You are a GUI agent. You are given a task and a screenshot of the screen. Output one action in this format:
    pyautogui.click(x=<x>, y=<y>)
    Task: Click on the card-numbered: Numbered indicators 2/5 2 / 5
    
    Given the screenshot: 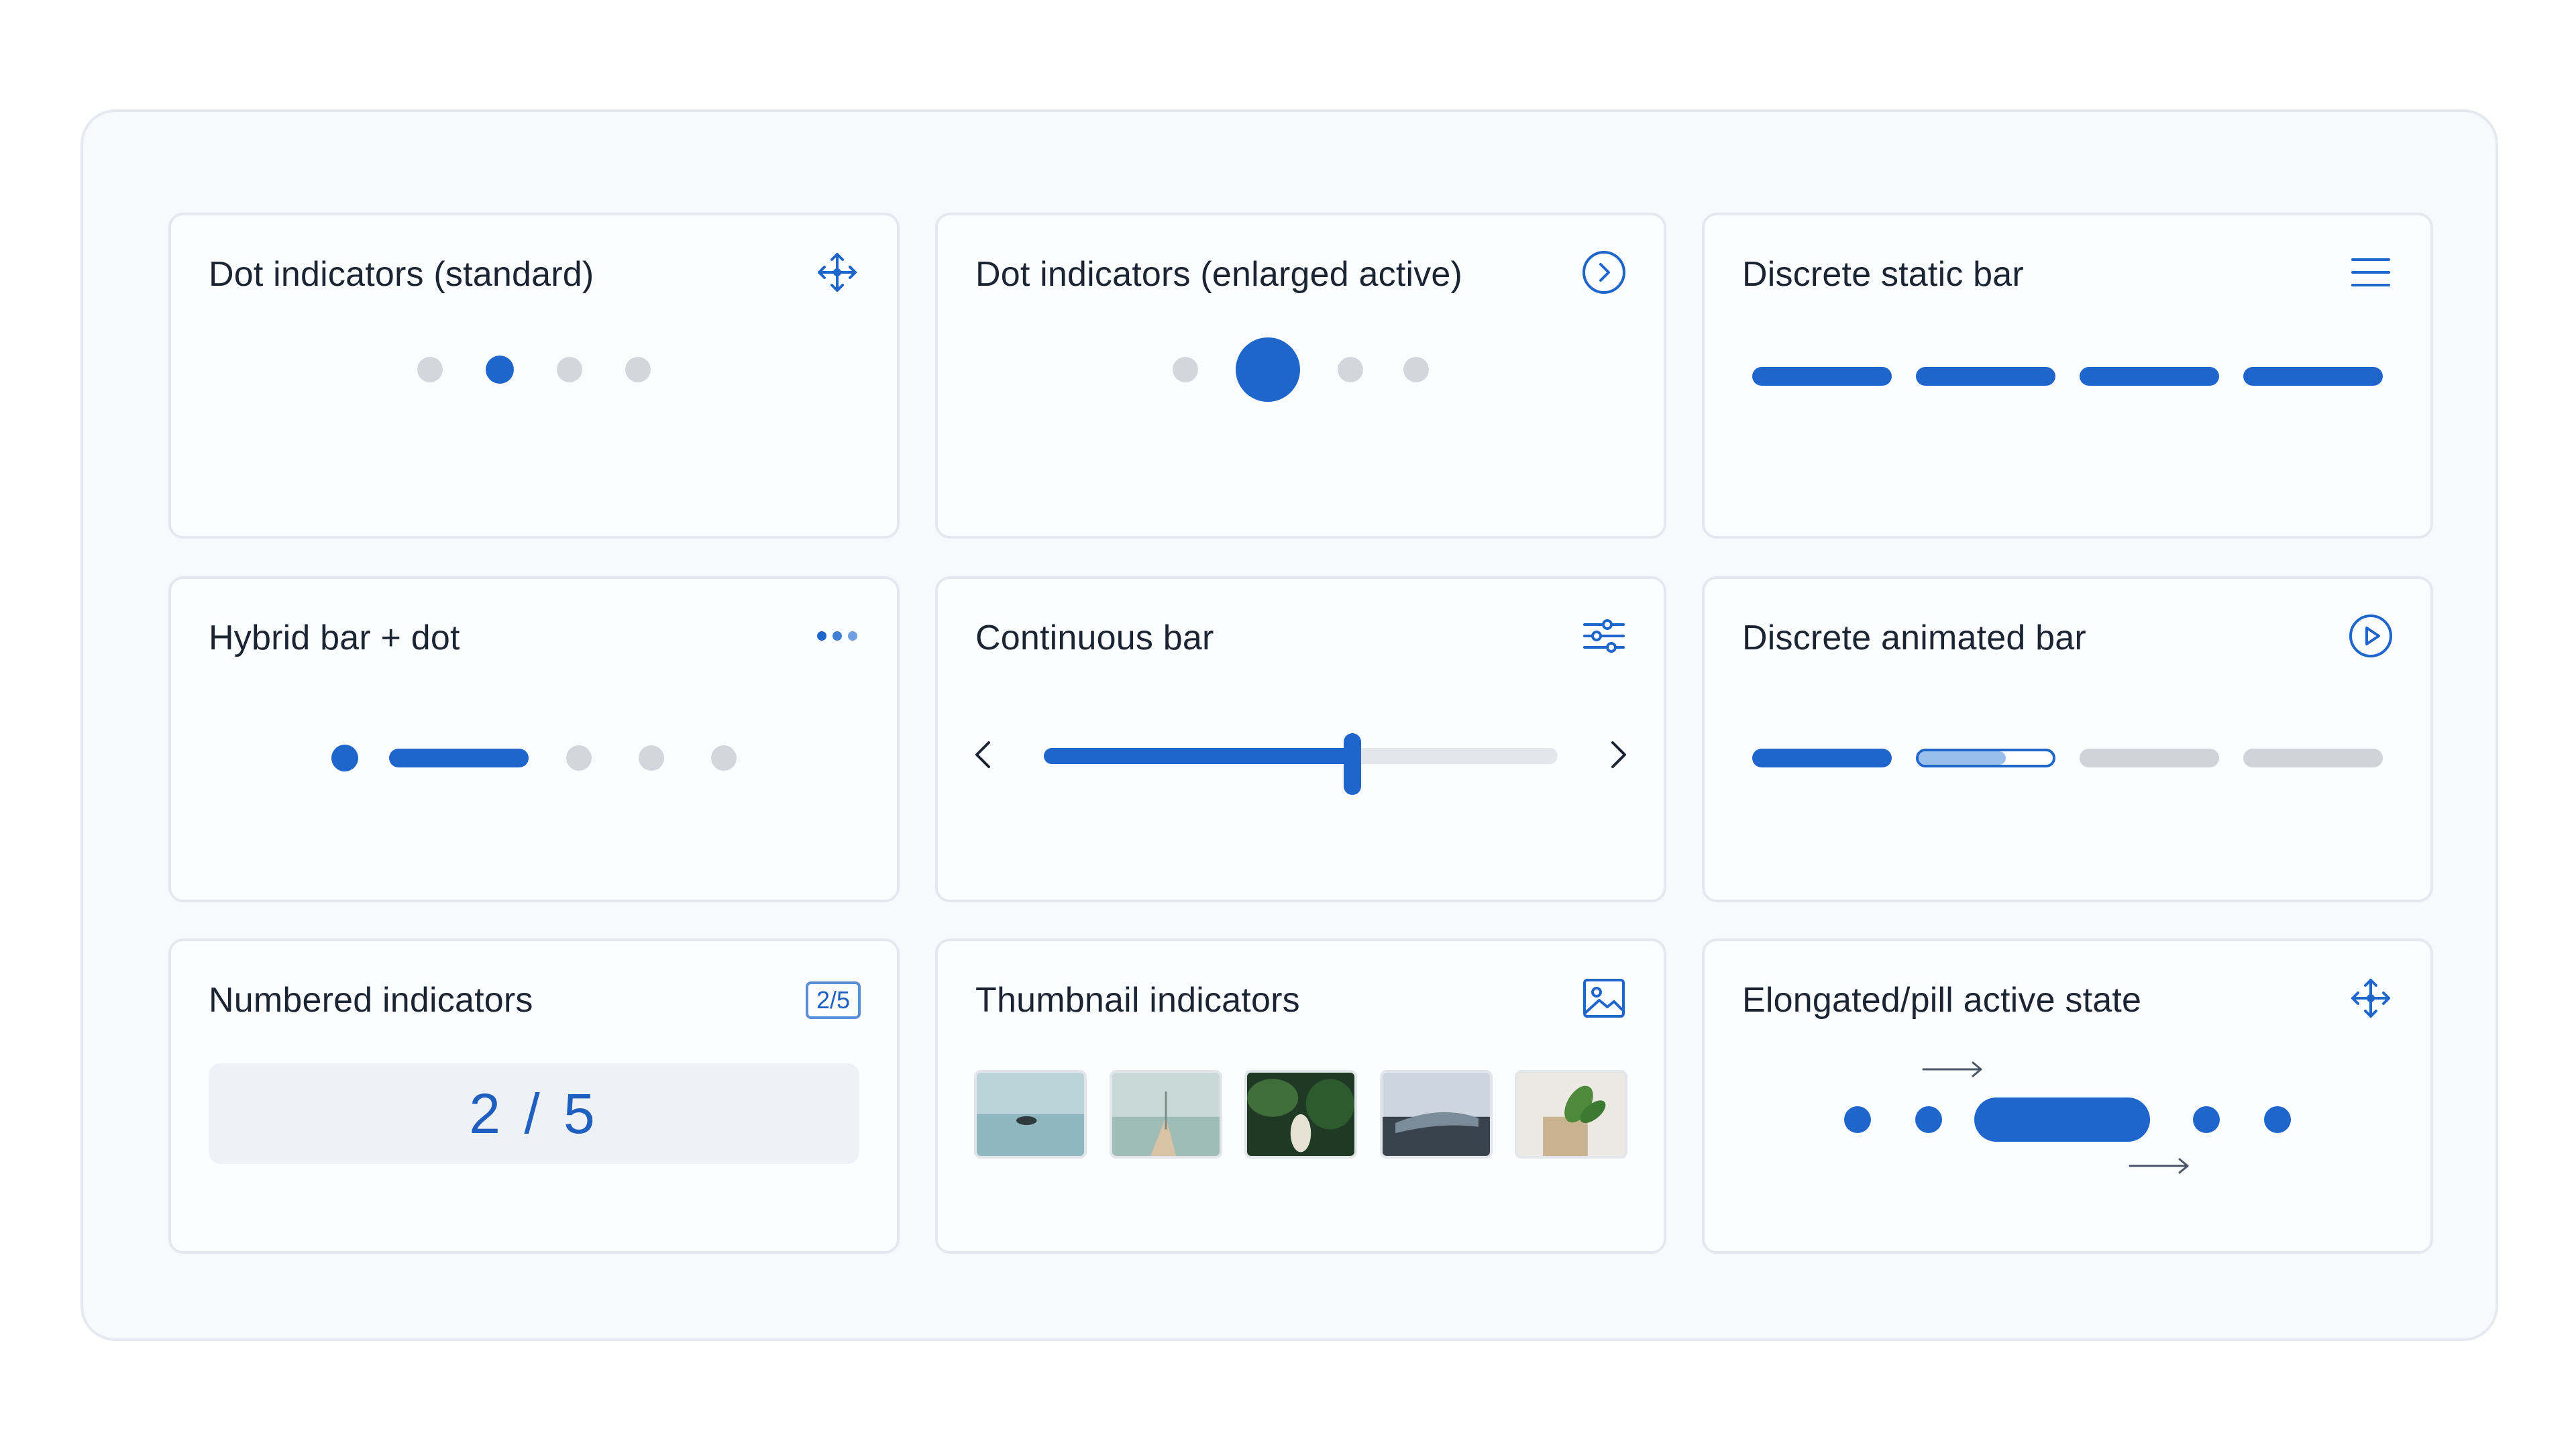 What is the action you would take?
    pyautogui.click(x=534, y=1096)
    